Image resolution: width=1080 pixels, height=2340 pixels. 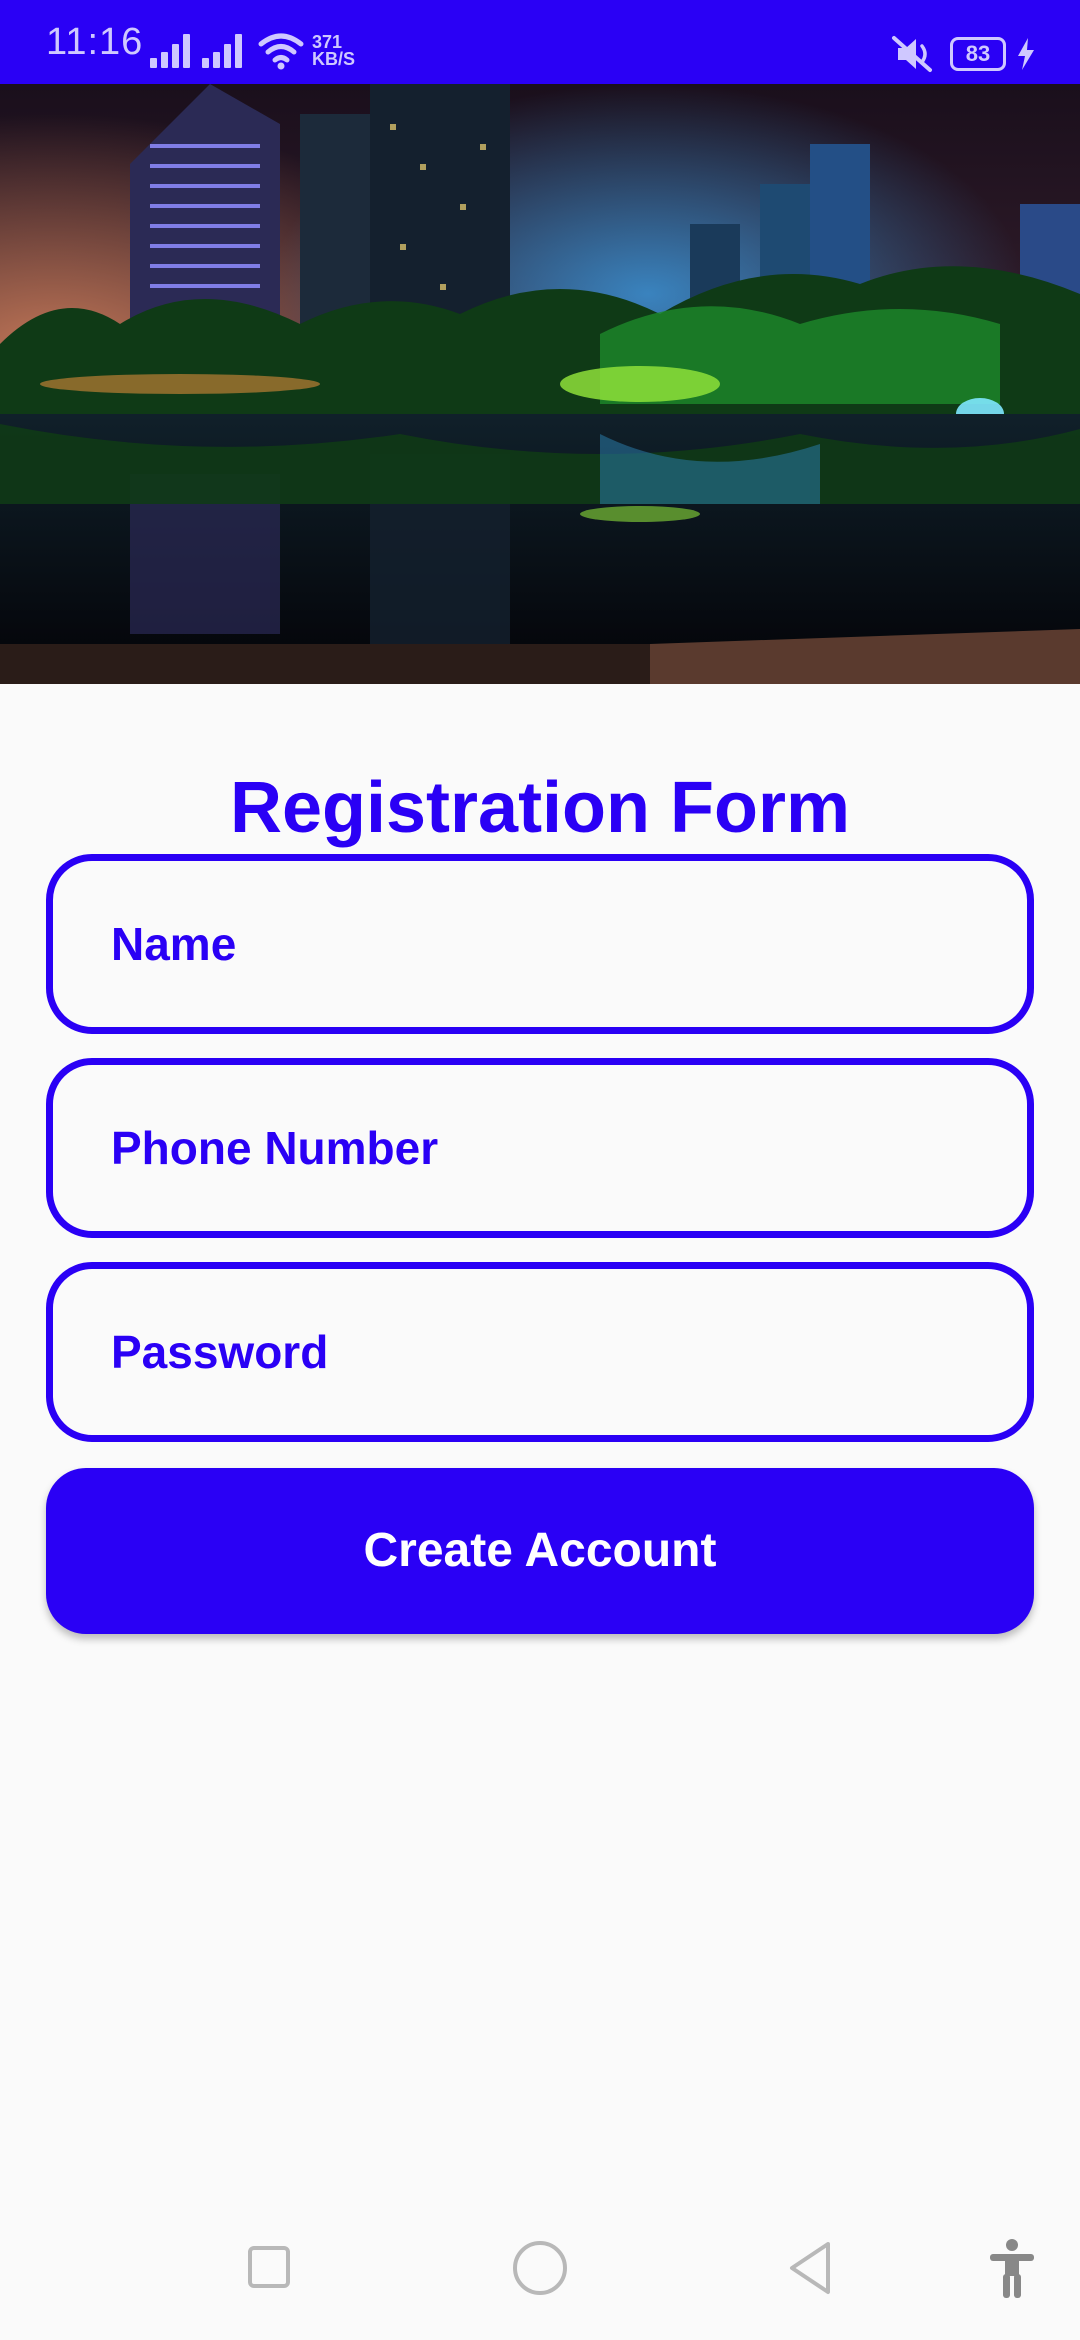 I want to click on form-title: Registration Form, so click(x=540, y=808).